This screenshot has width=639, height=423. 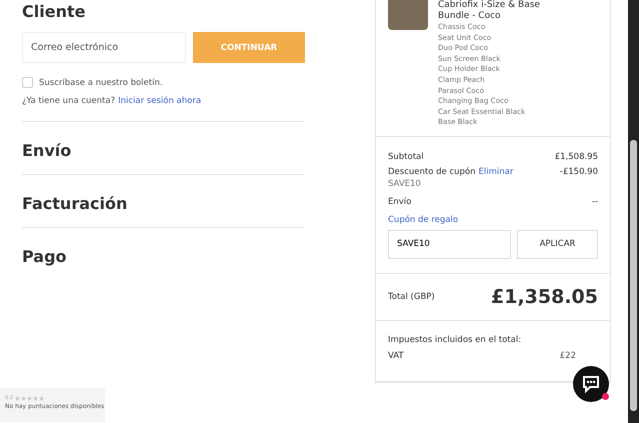 I want to click on chat-icon, so click(x=591, y=384).